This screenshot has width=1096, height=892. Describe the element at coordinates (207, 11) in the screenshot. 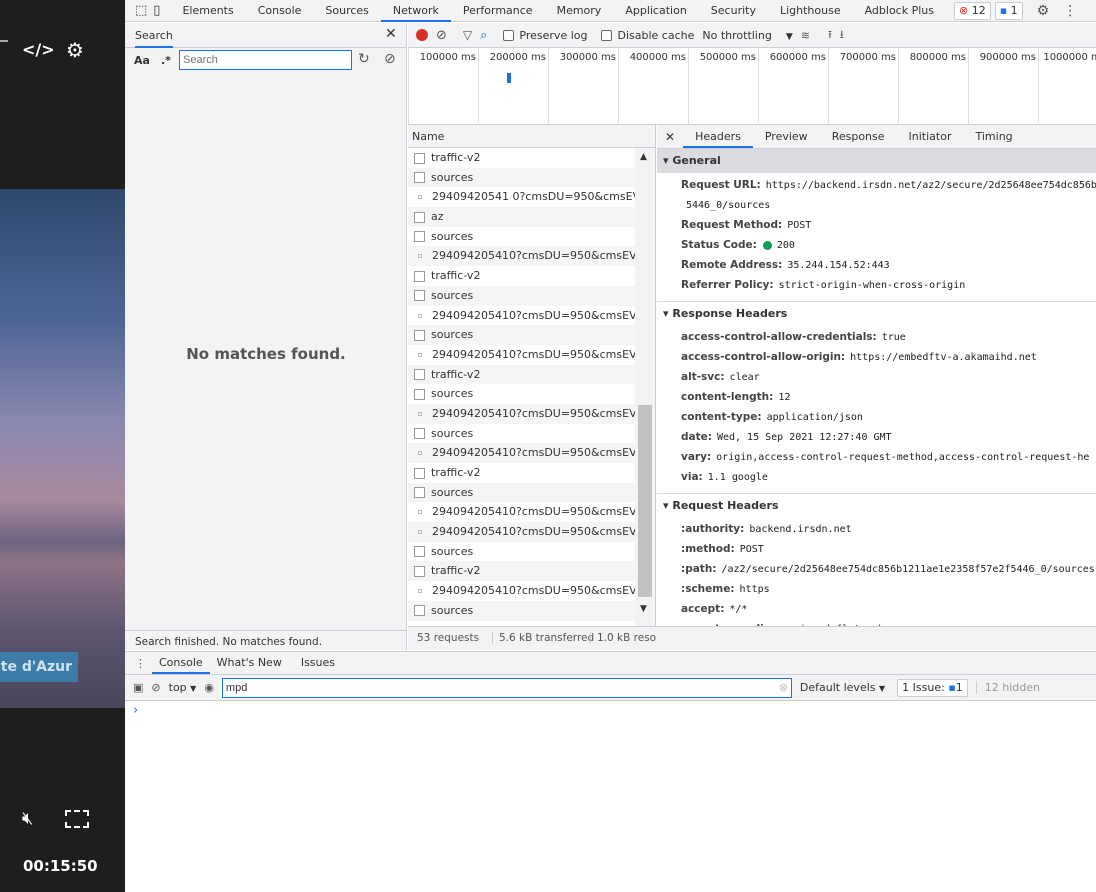

I see `tab-elements: Elements` at that location.